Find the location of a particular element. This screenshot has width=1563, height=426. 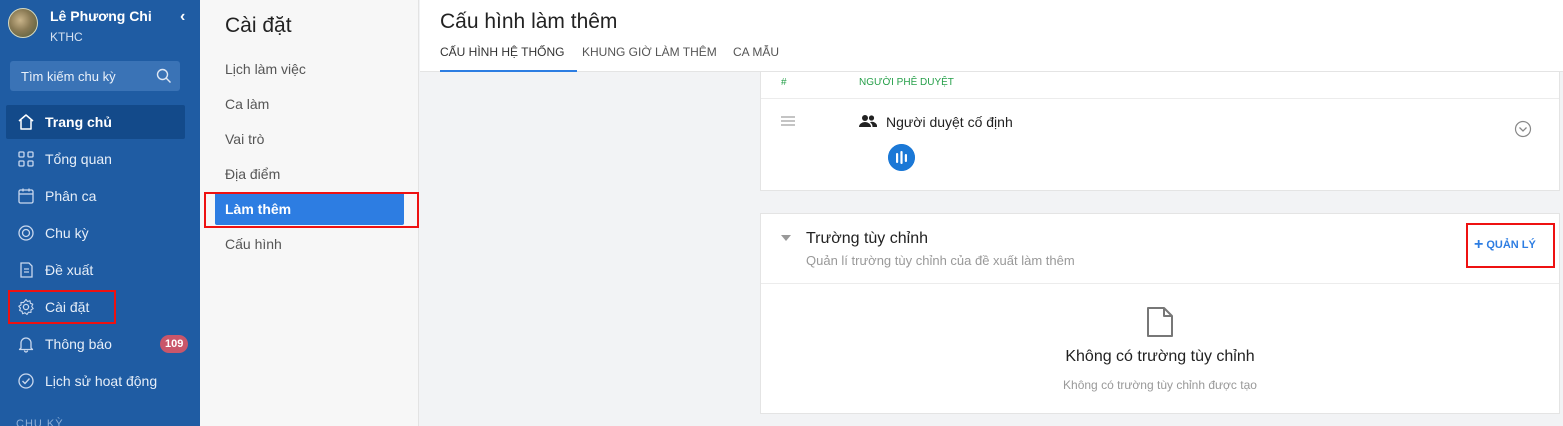

column-header-approver: NGƯỜI PHÊ DUYỆT is located at coordinates (906, 82).